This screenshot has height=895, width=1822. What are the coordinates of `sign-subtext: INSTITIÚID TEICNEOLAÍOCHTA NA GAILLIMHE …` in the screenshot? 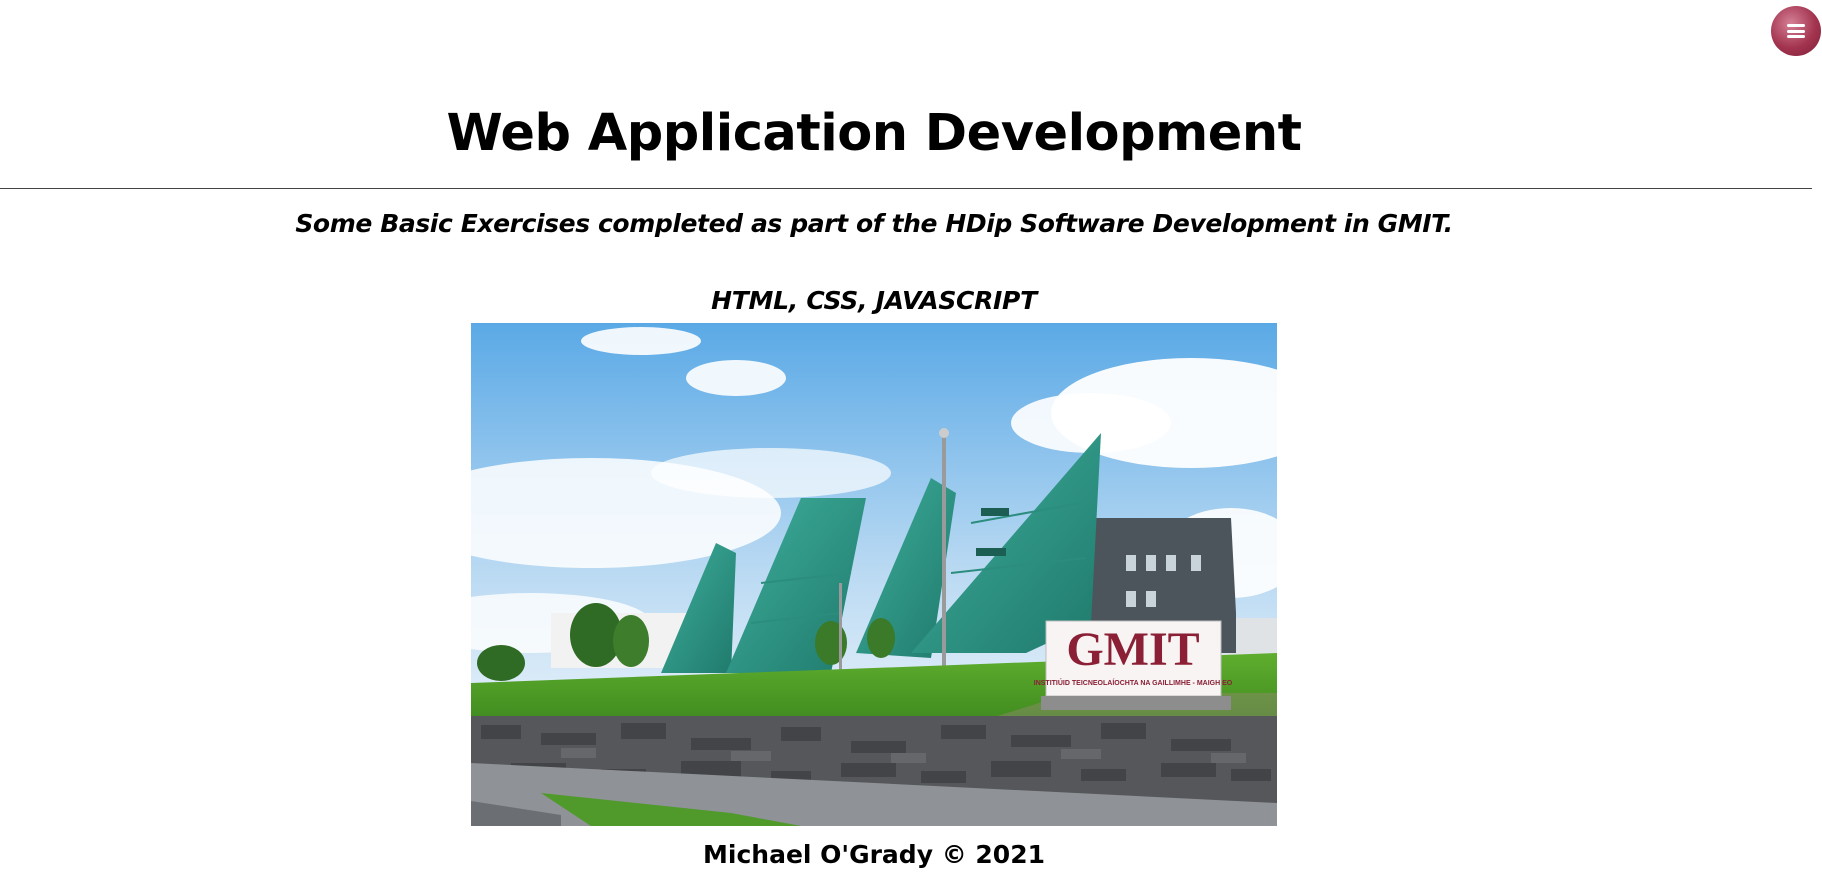 It's located at (1133, 682).